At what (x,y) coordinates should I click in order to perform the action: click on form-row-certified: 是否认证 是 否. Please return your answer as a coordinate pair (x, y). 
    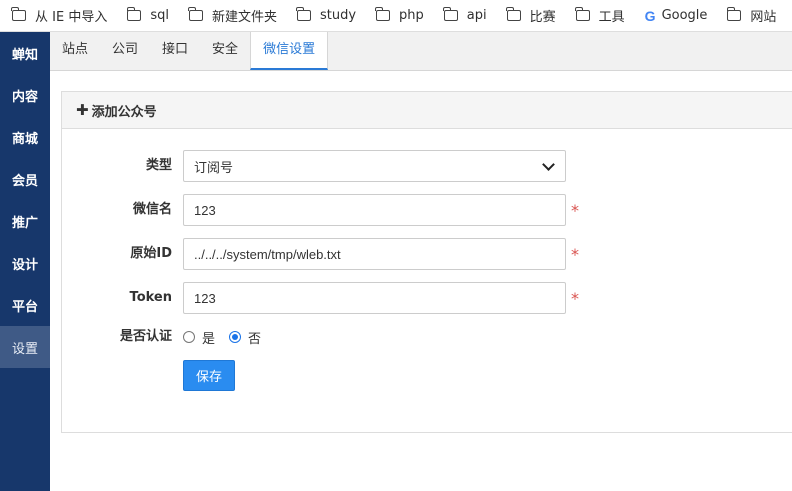
    Looking at the image, I should click on (427, 337).